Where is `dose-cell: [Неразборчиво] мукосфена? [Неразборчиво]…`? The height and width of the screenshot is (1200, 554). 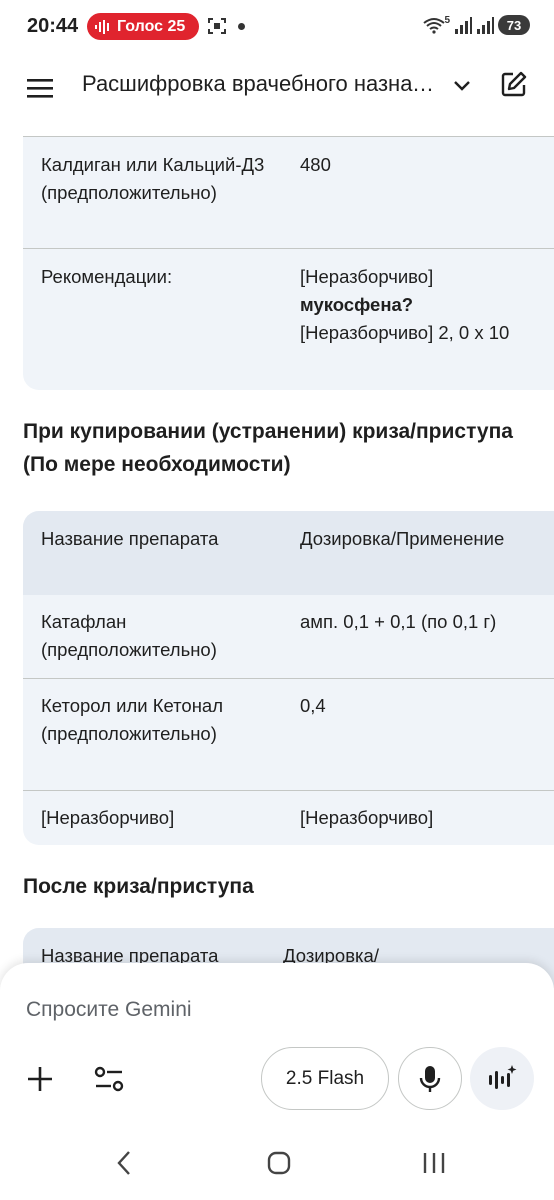 dose-cell: [Неразборчиво] мукосфена? [Неразборчиво]… is located at coordinates (420, 305).